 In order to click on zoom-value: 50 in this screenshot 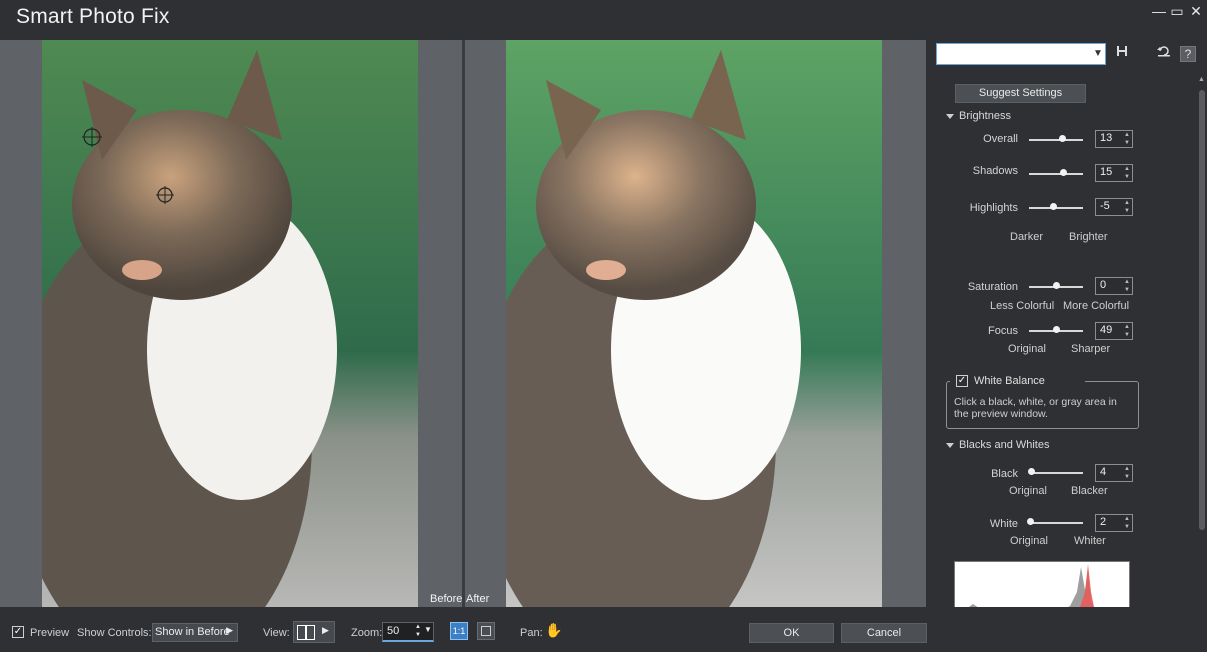, I will do `click(393, 631)`.